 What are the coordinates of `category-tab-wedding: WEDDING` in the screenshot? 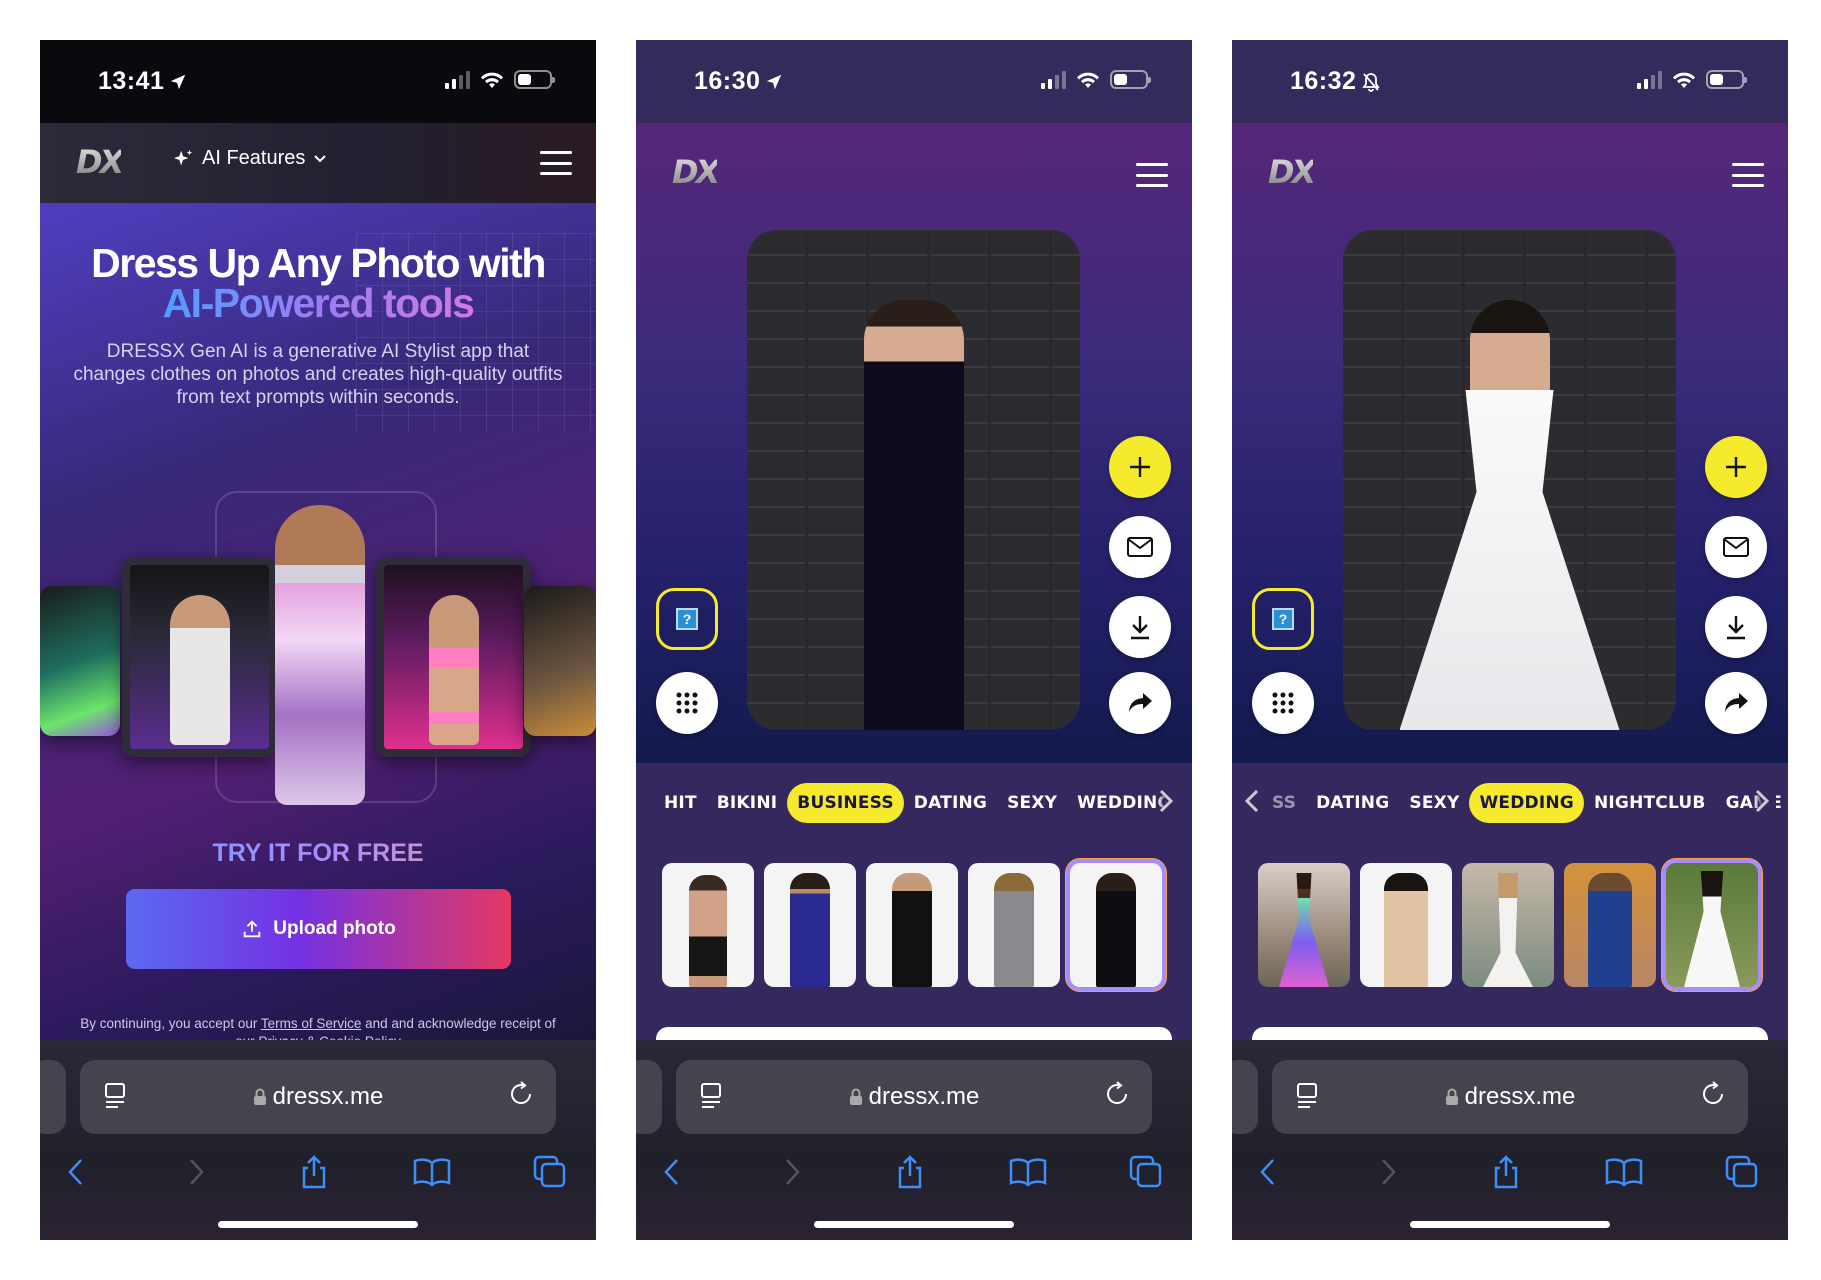 It's located at (1526, 803).